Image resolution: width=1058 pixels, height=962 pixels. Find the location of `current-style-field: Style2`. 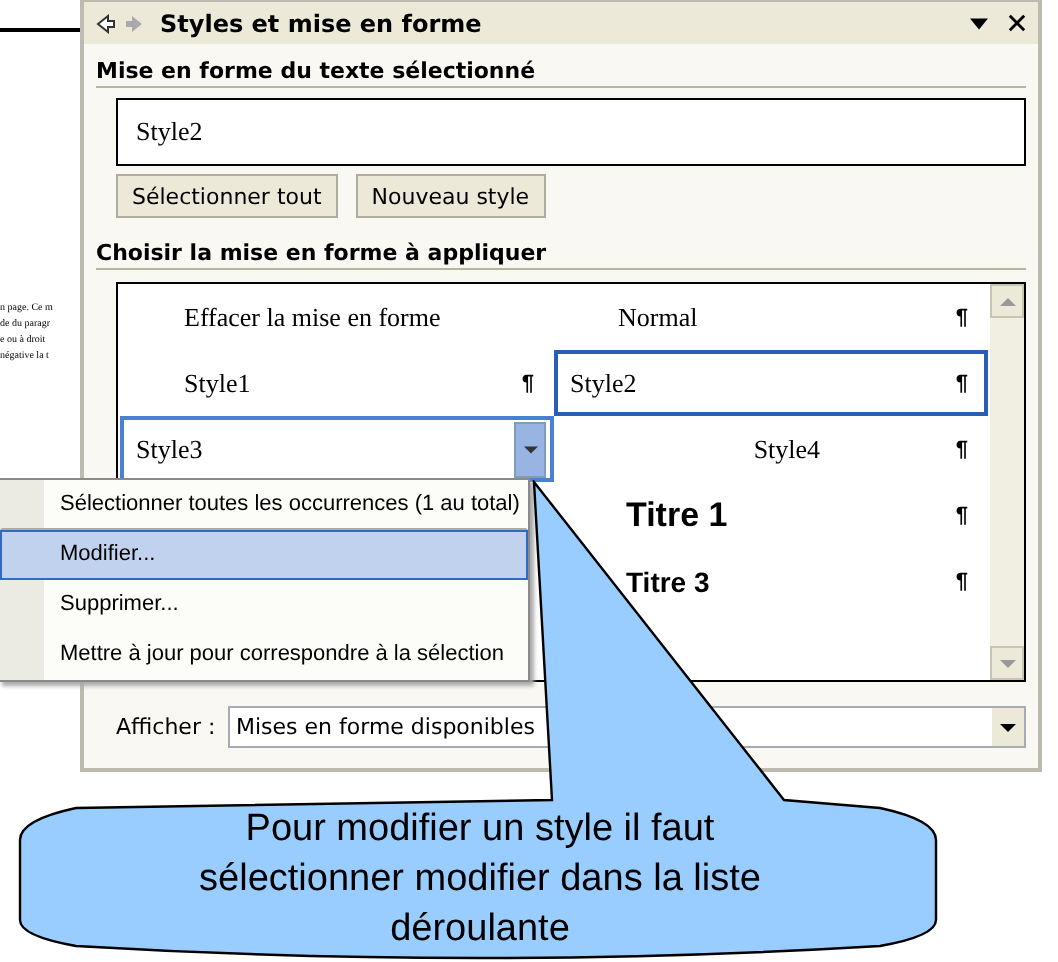

current-style-field: Style2 is located at coordinates (571, 132).